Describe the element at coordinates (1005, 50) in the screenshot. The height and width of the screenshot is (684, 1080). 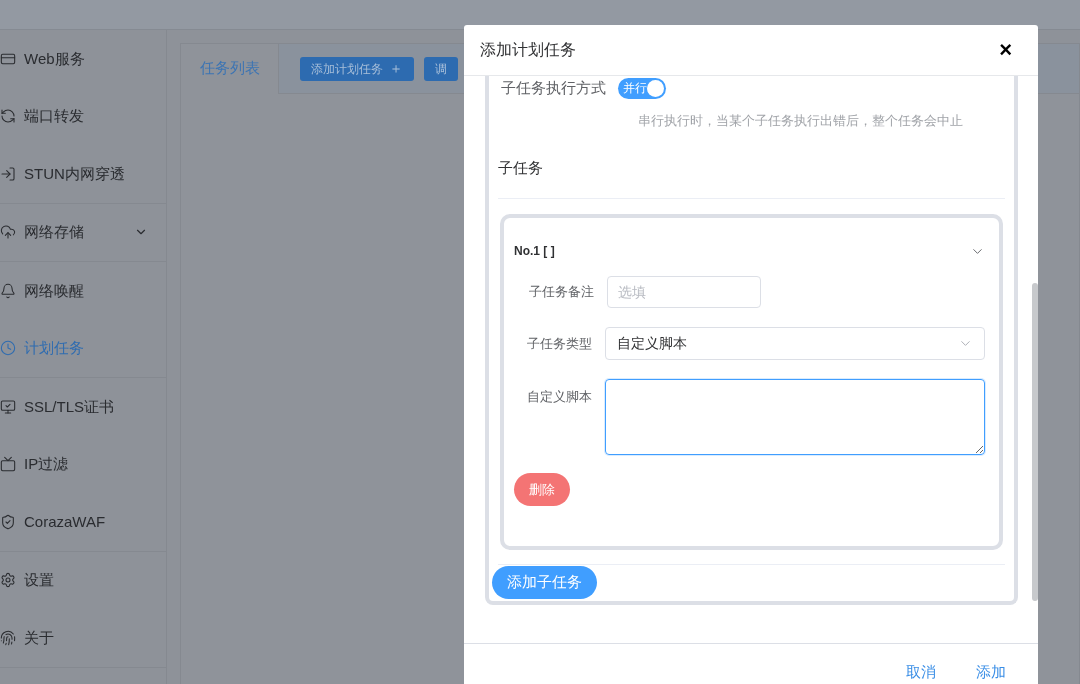
I see `close-button: ×` at that location.